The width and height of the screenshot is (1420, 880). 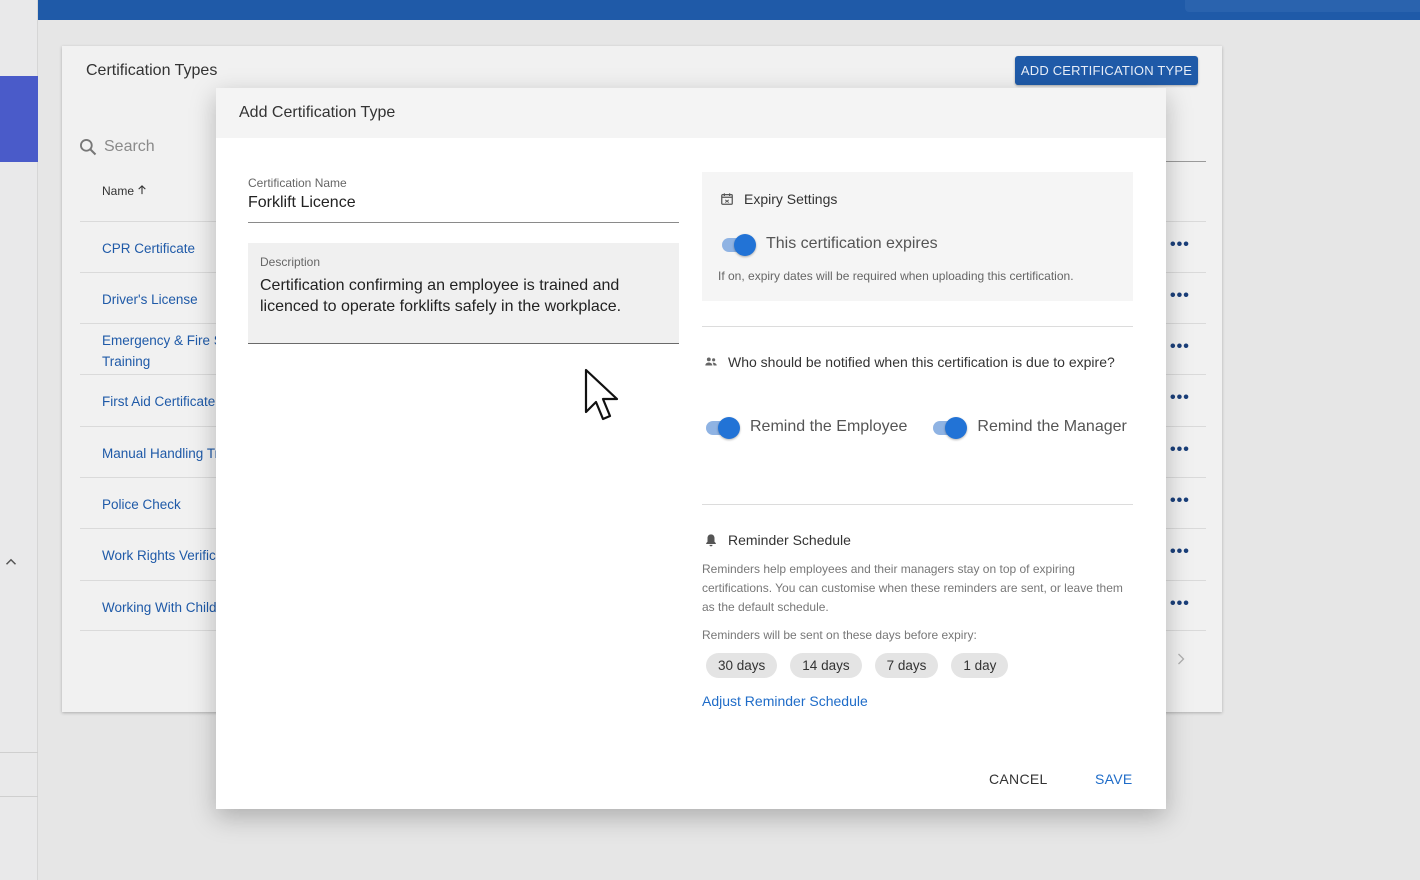 I want to click on cancel-button: CANCEL, so click(x=1018, y=779).